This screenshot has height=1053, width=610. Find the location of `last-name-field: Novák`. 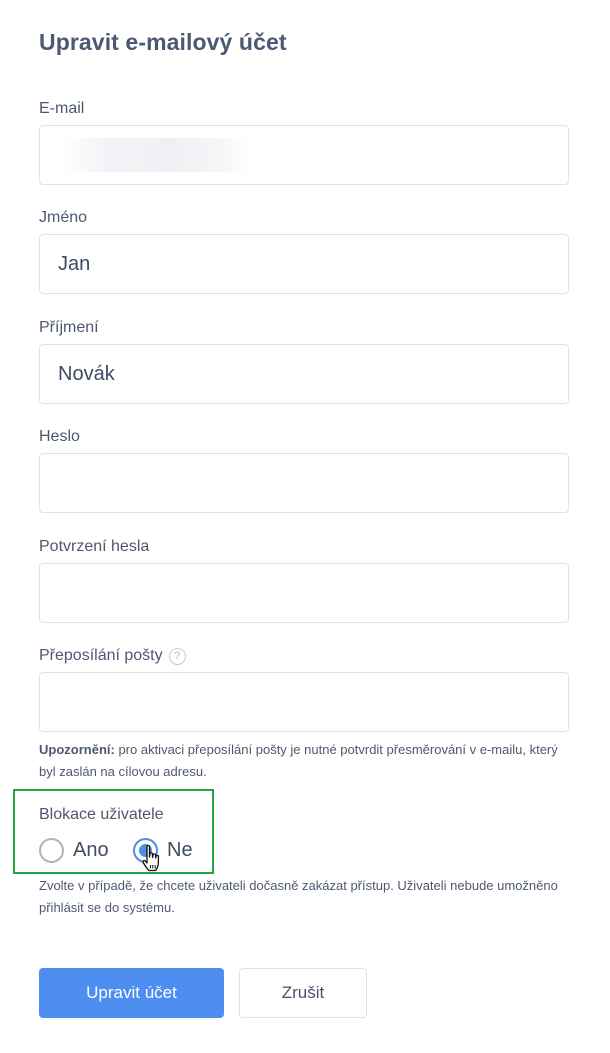

last-name-field: Novák is located at coordinates (304, 374).